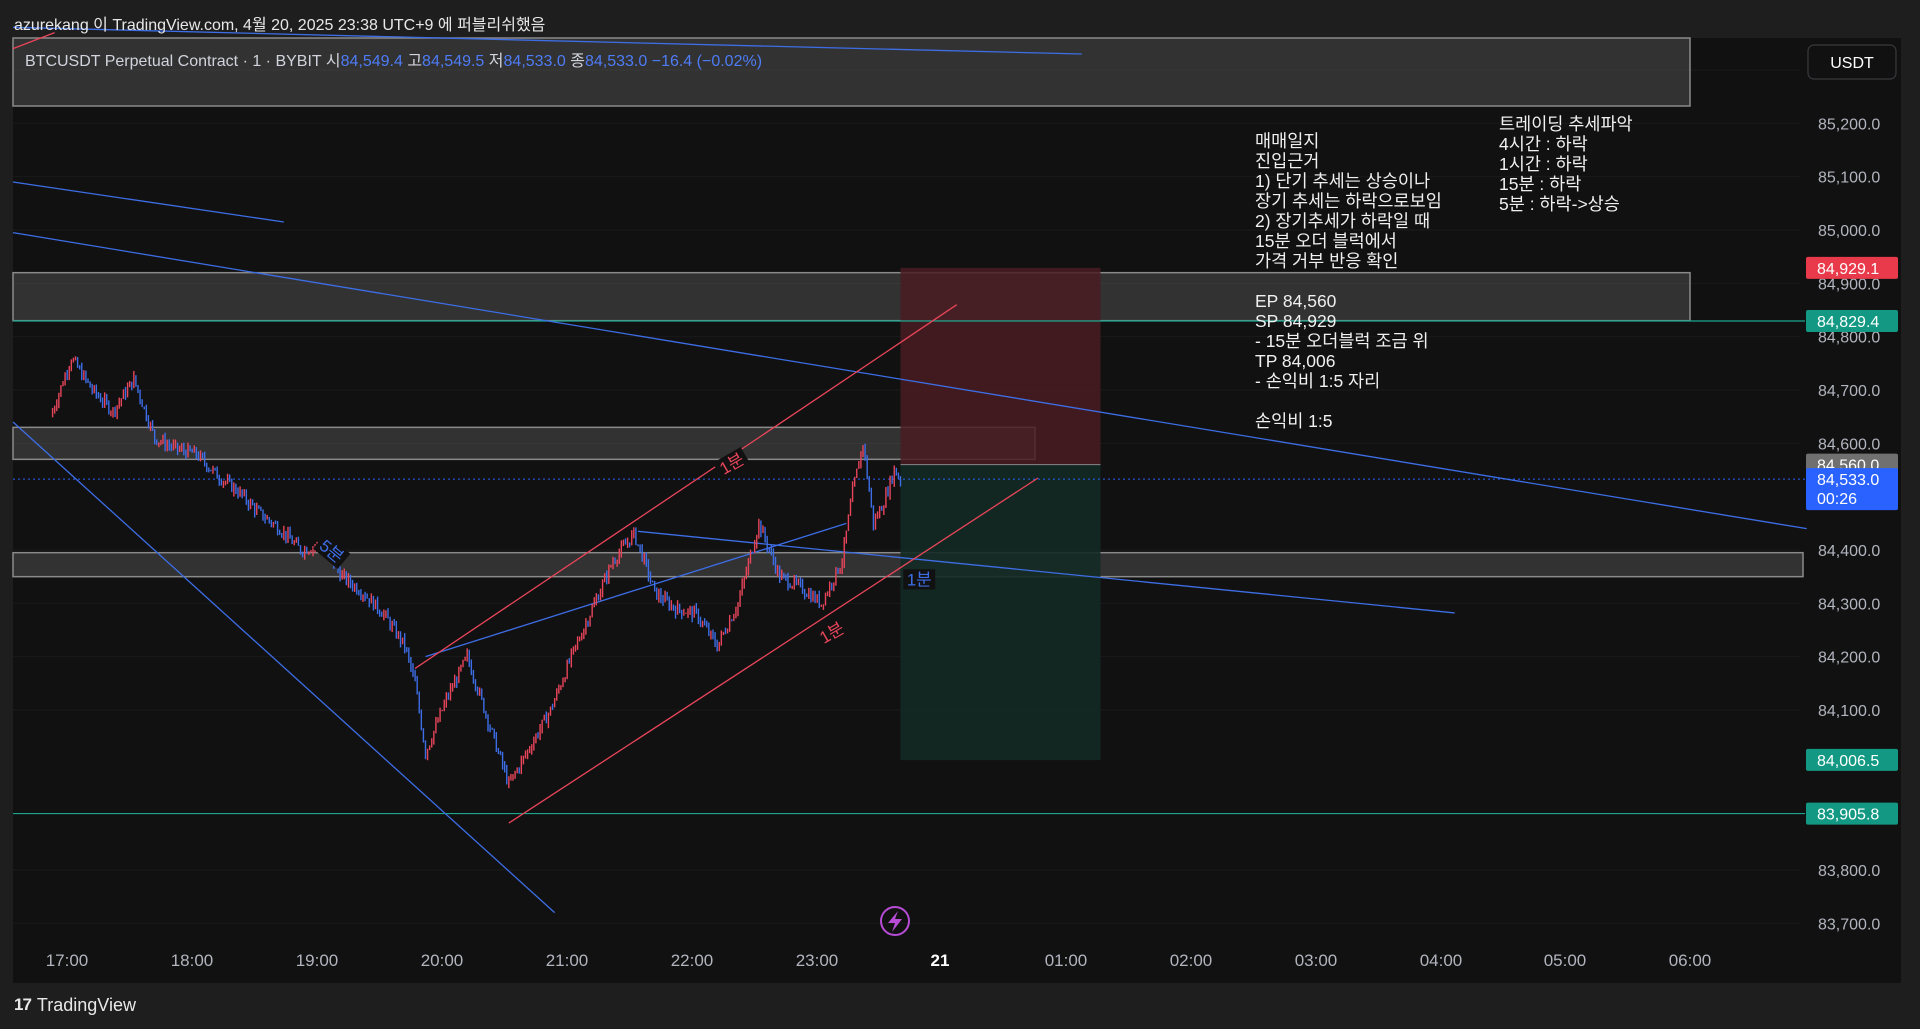 The image size is (1920, 1029). What do you see at coordinates (1287, 141) in the screenshot?
I see `note-line: 매매일지` at bounding box center [1287, 141].